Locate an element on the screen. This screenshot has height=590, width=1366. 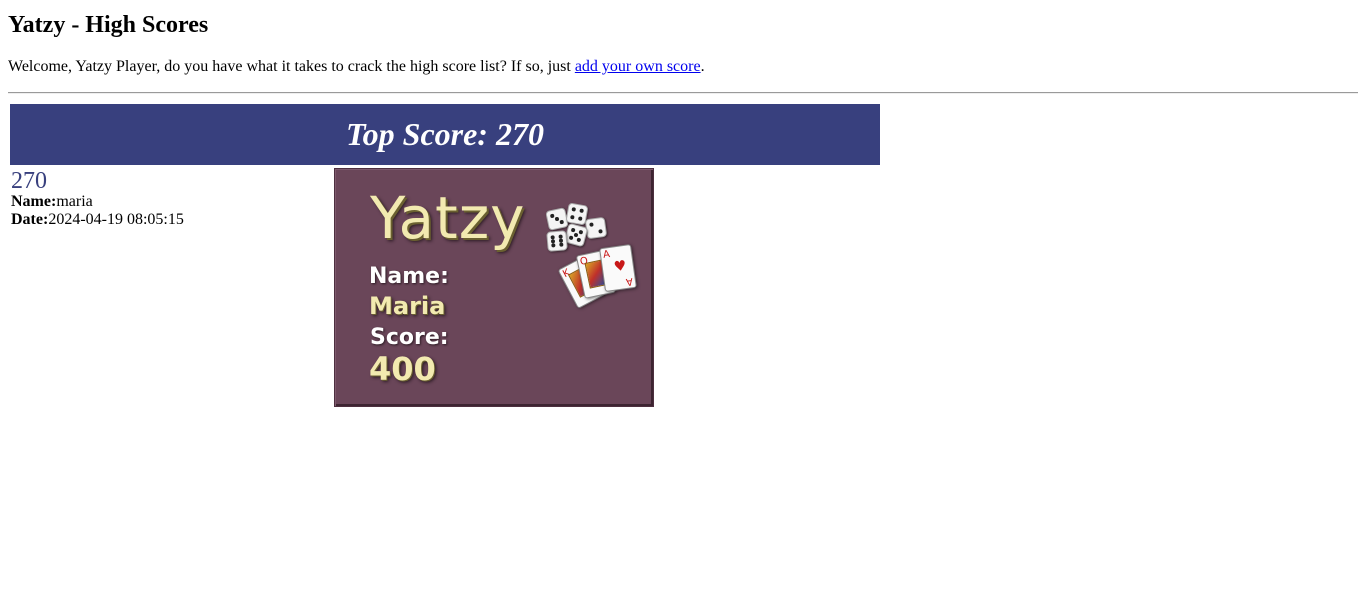
entry-name: maria is located at coordinates (74, 201).